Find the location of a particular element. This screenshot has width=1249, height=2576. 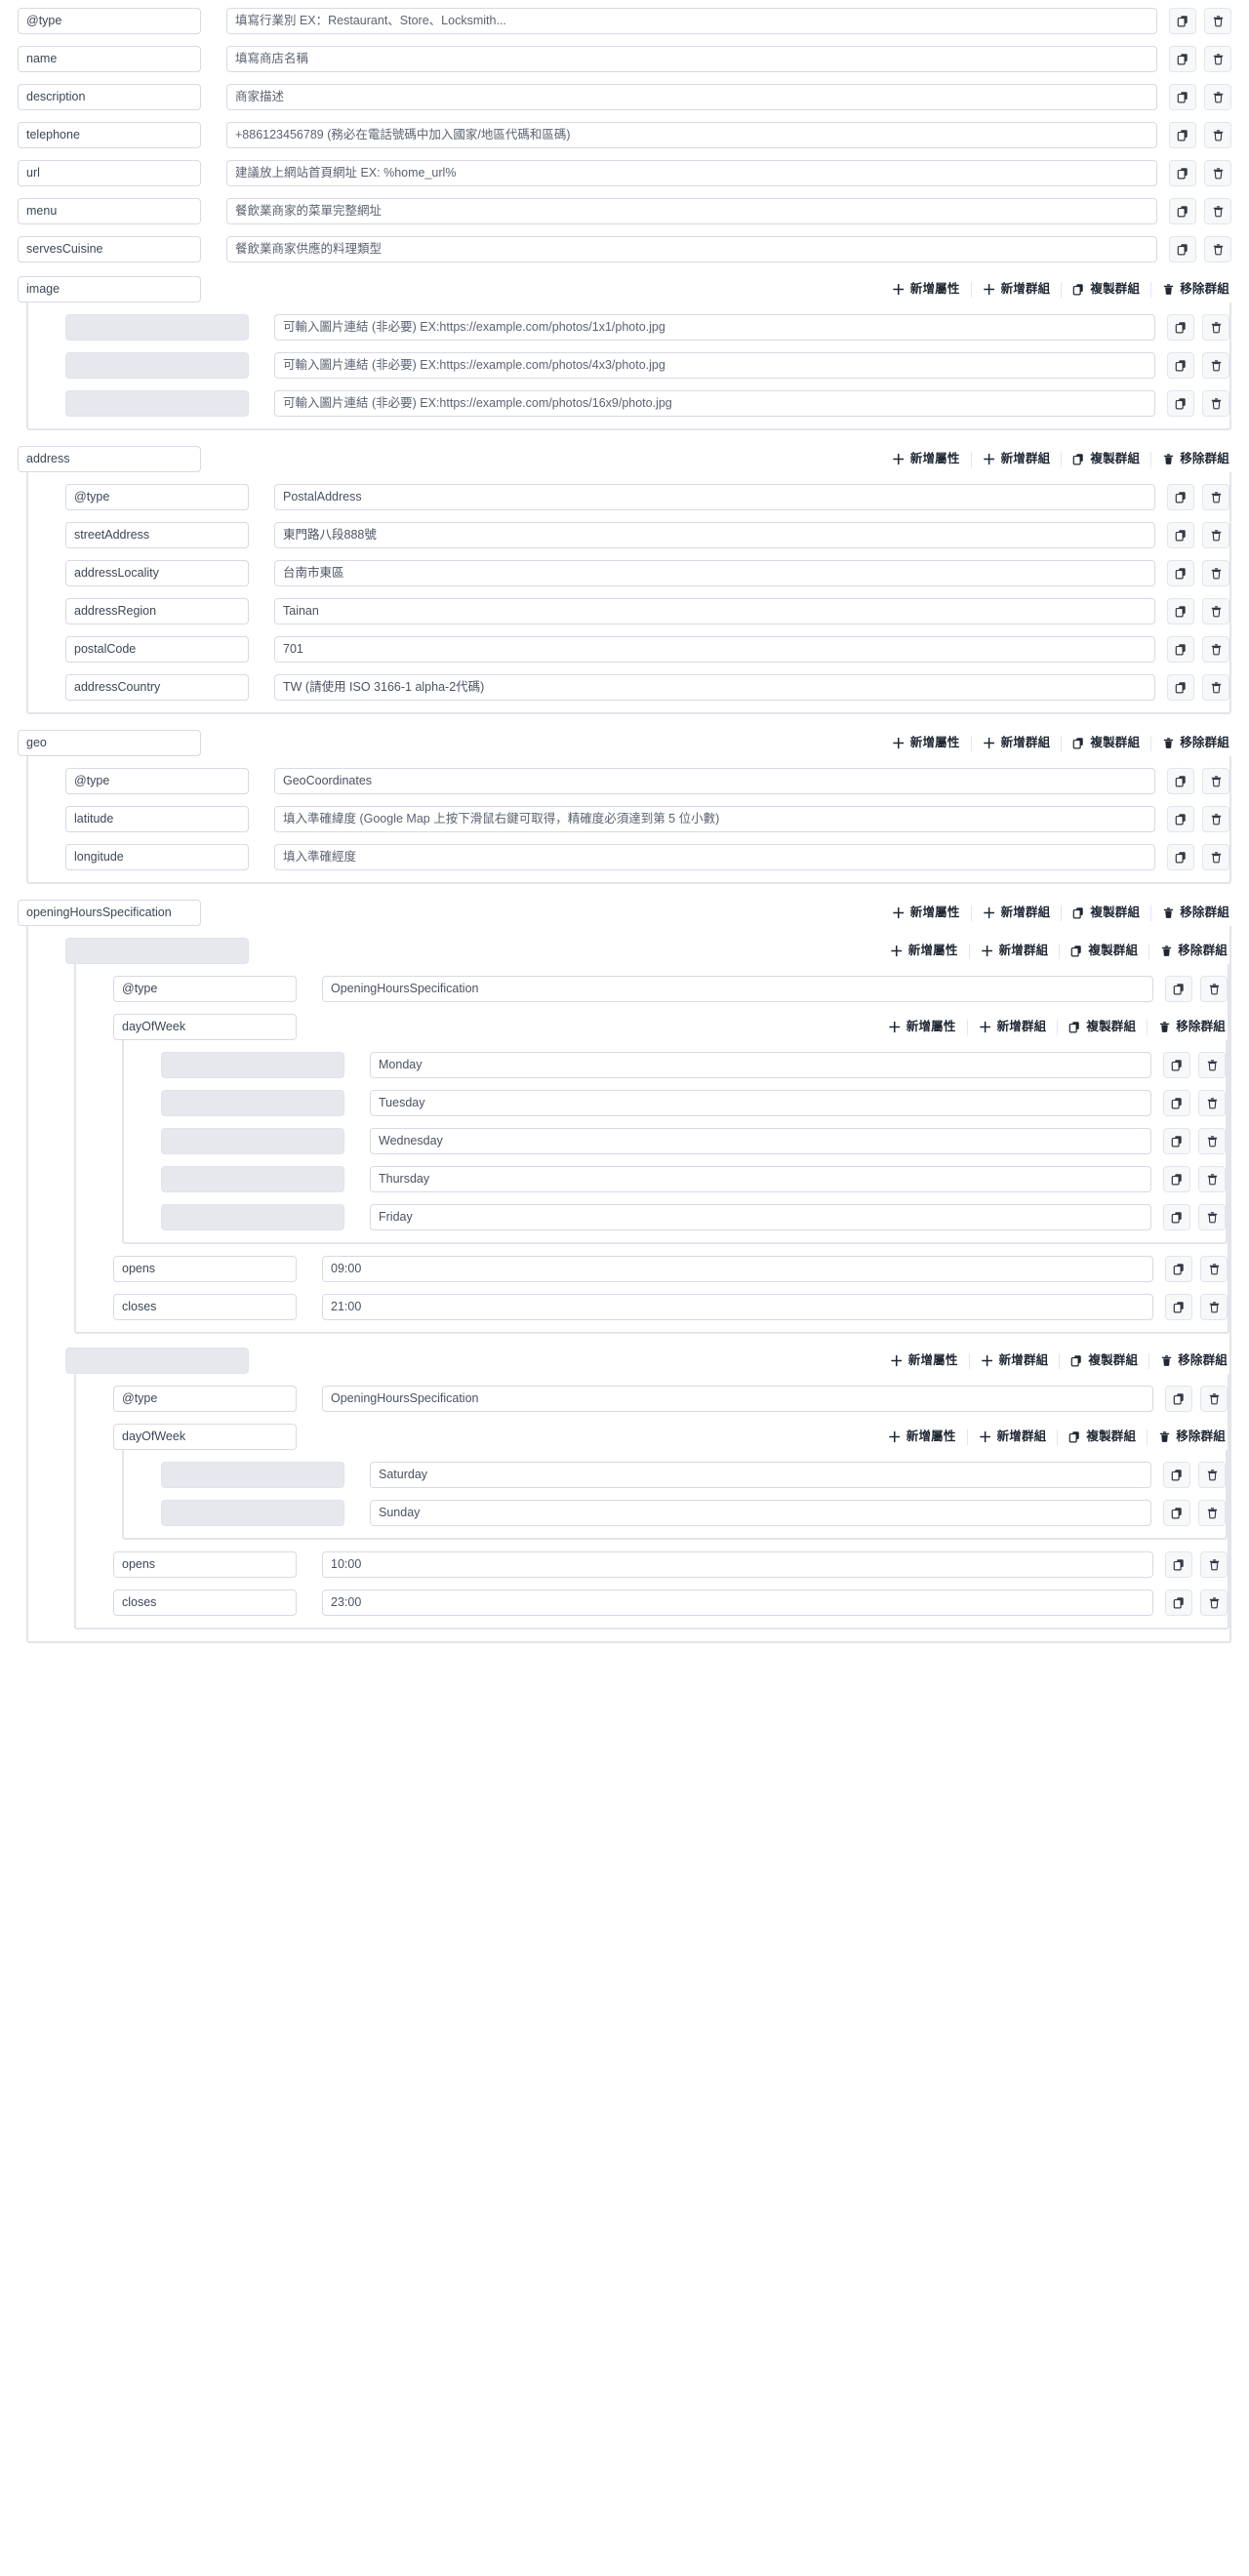

field-value-input: 701 is located at coordinates (714, 649).